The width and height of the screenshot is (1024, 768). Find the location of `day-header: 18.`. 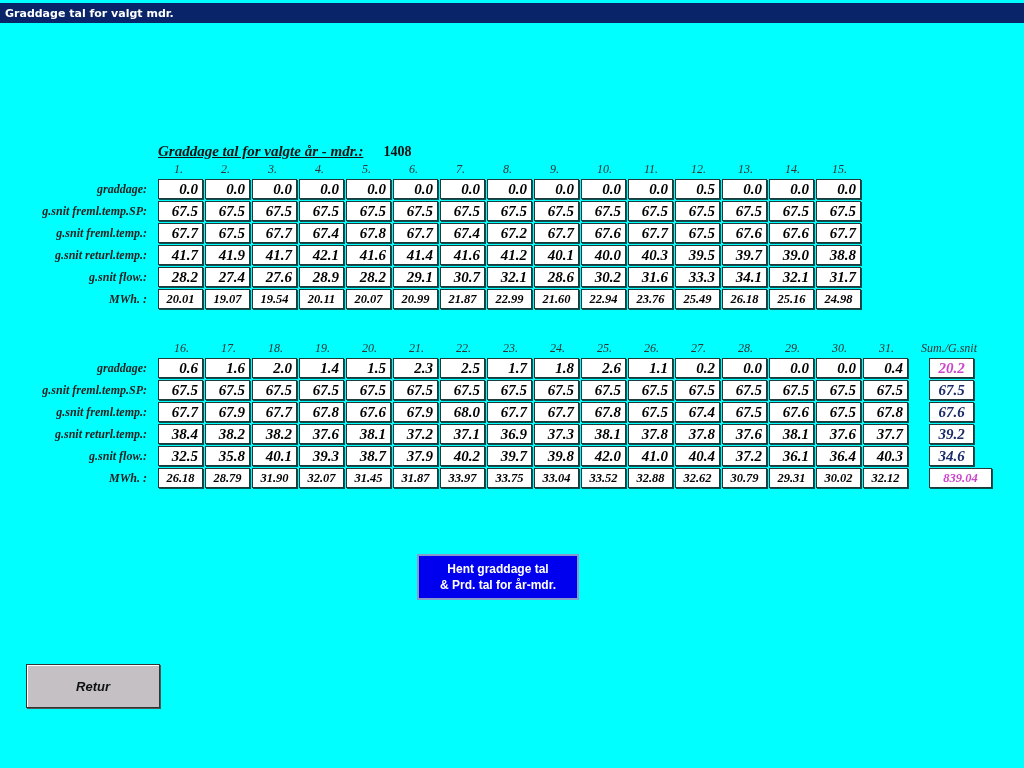

day-header: 18. is located at coordinates (275, 348).